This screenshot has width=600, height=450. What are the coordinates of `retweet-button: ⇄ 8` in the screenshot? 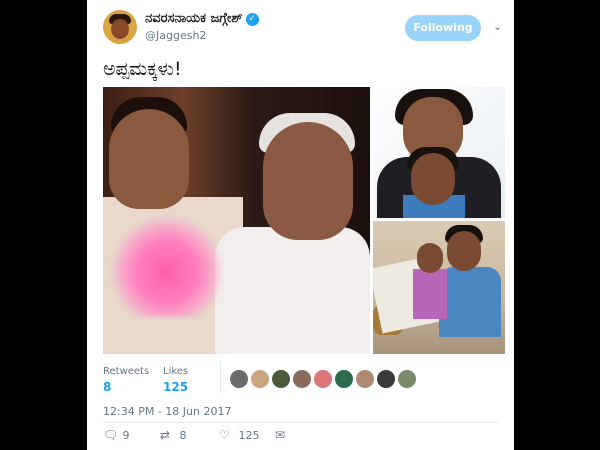 It's located at (173, 435).